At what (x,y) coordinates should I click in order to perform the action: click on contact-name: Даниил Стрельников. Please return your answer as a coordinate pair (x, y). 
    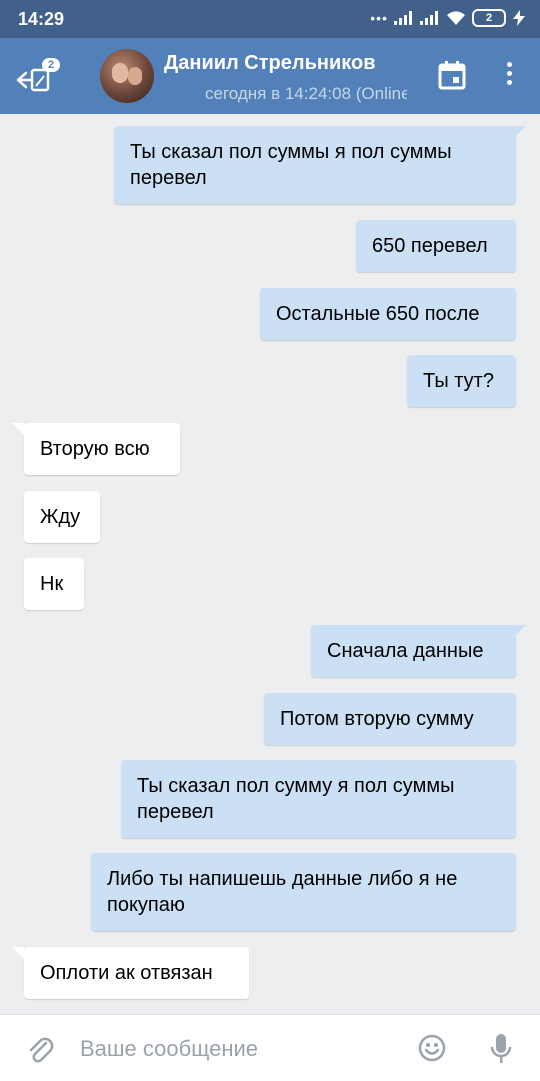
    Looking at the image, I should click on (270, 63).